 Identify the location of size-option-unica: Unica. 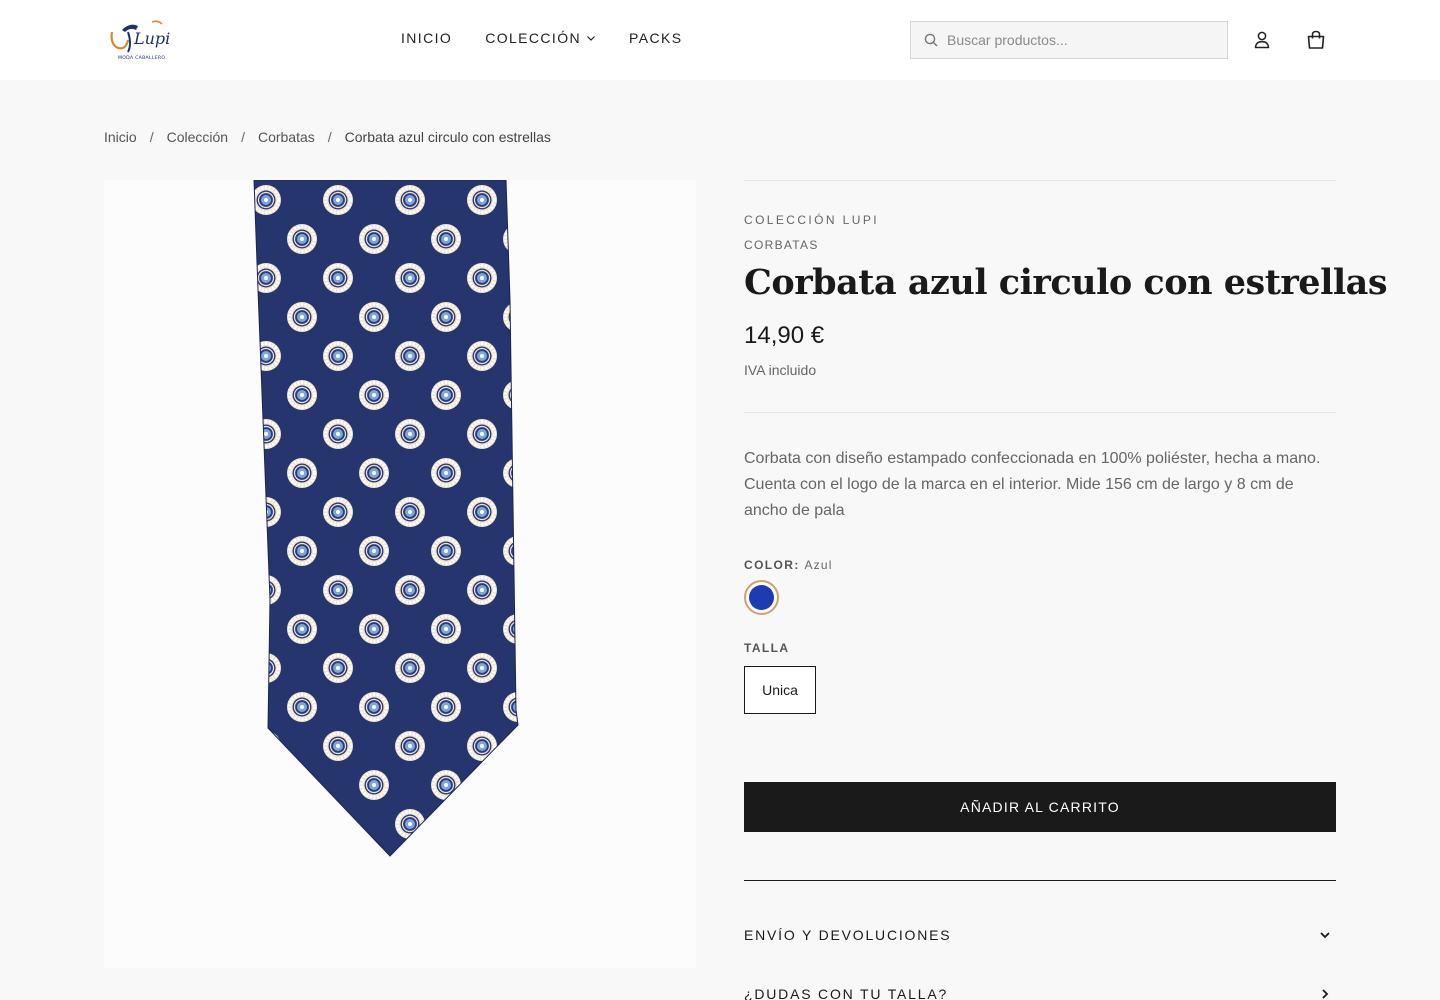
(780, 690).